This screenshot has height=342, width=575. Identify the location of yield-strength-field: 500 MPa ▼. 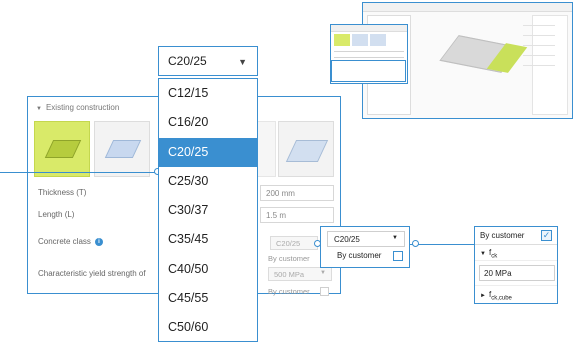
(300, 274).